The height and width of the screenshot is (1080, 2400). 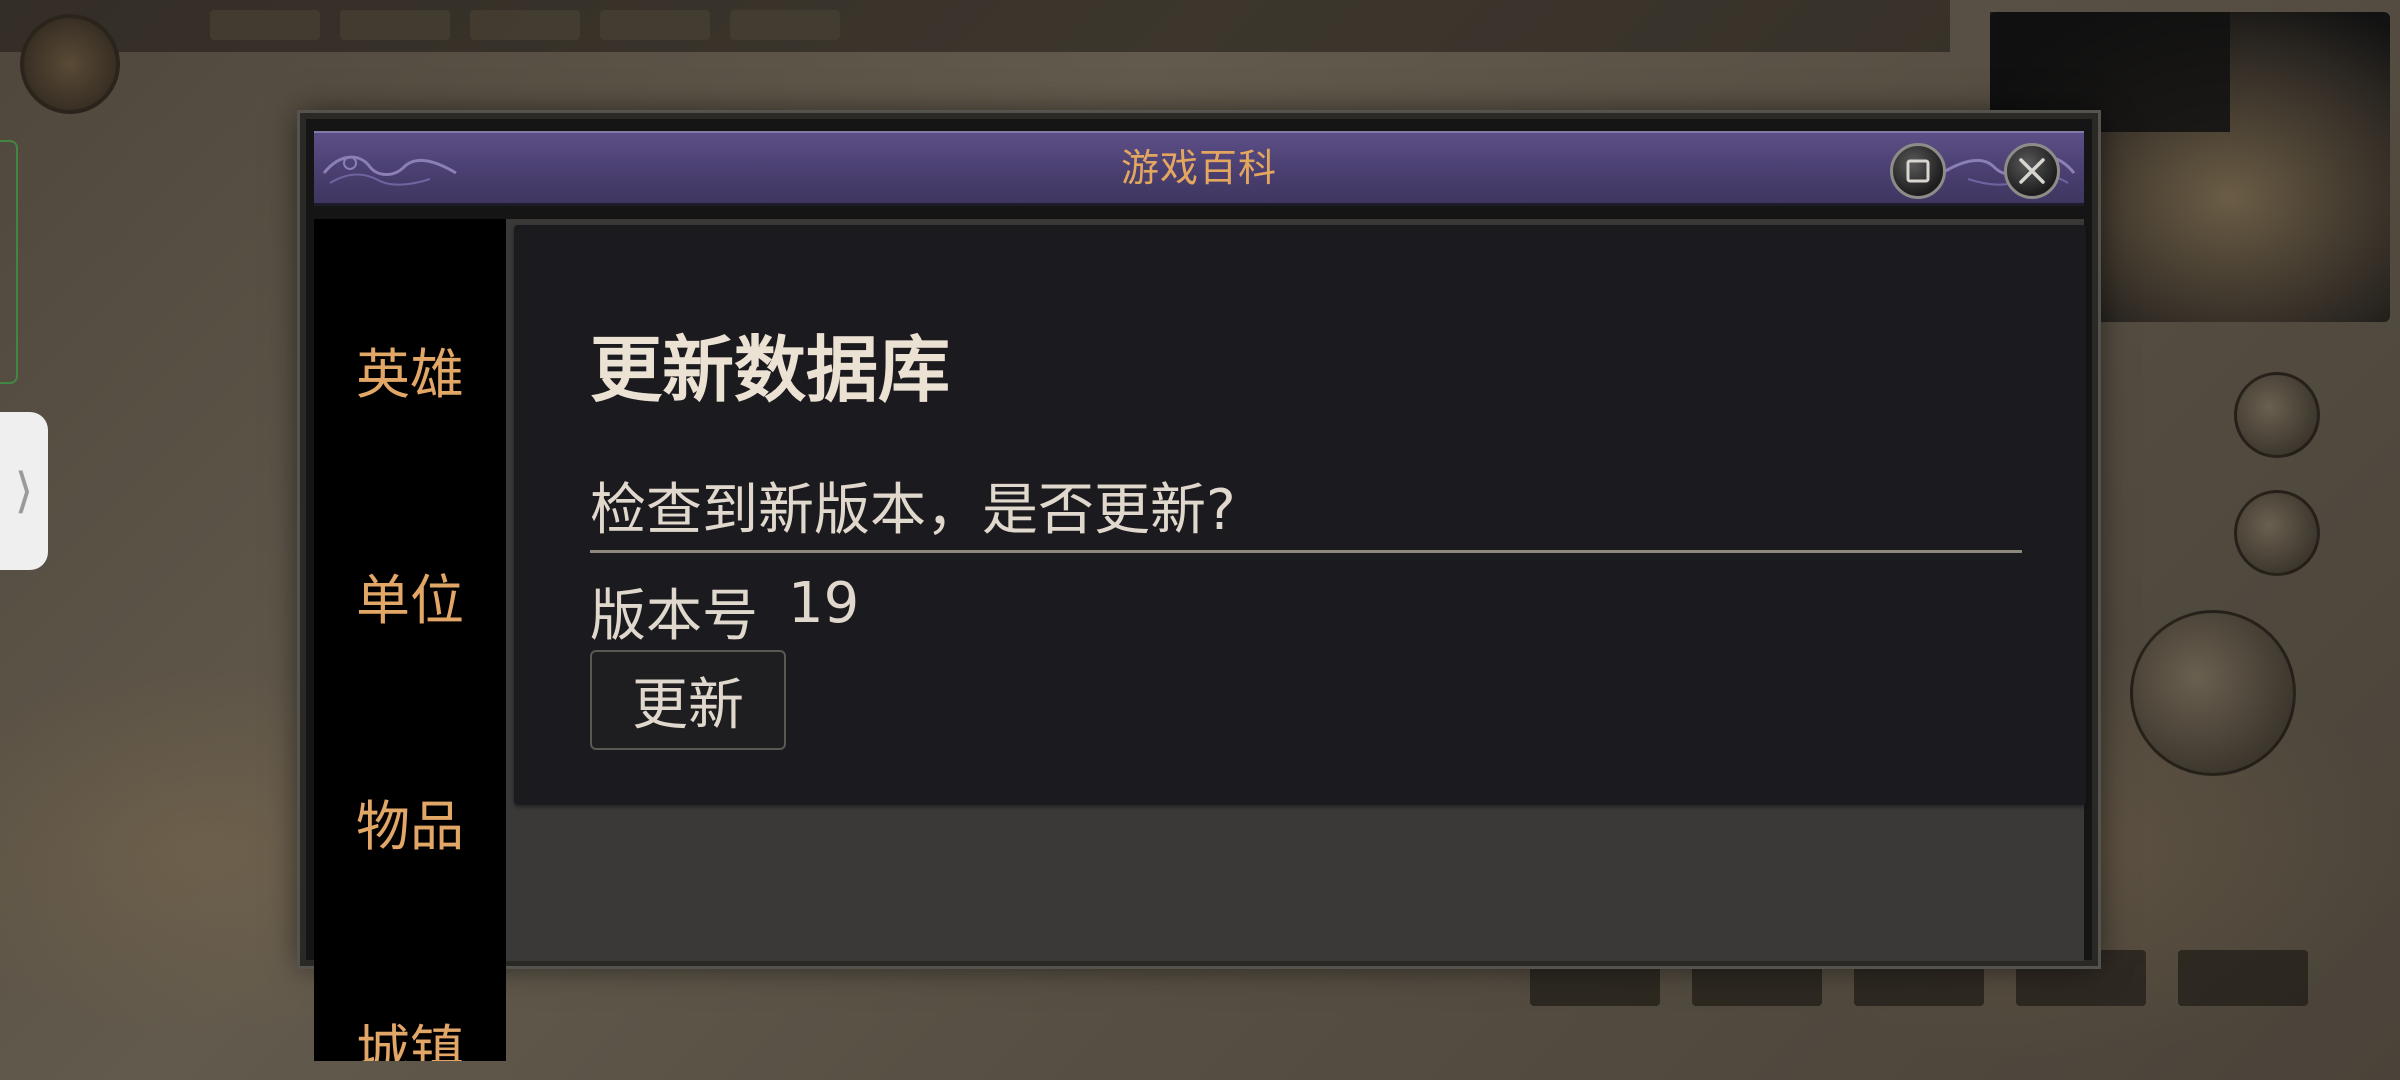 I want to click on close-icon, so click(x=2032, y=171).